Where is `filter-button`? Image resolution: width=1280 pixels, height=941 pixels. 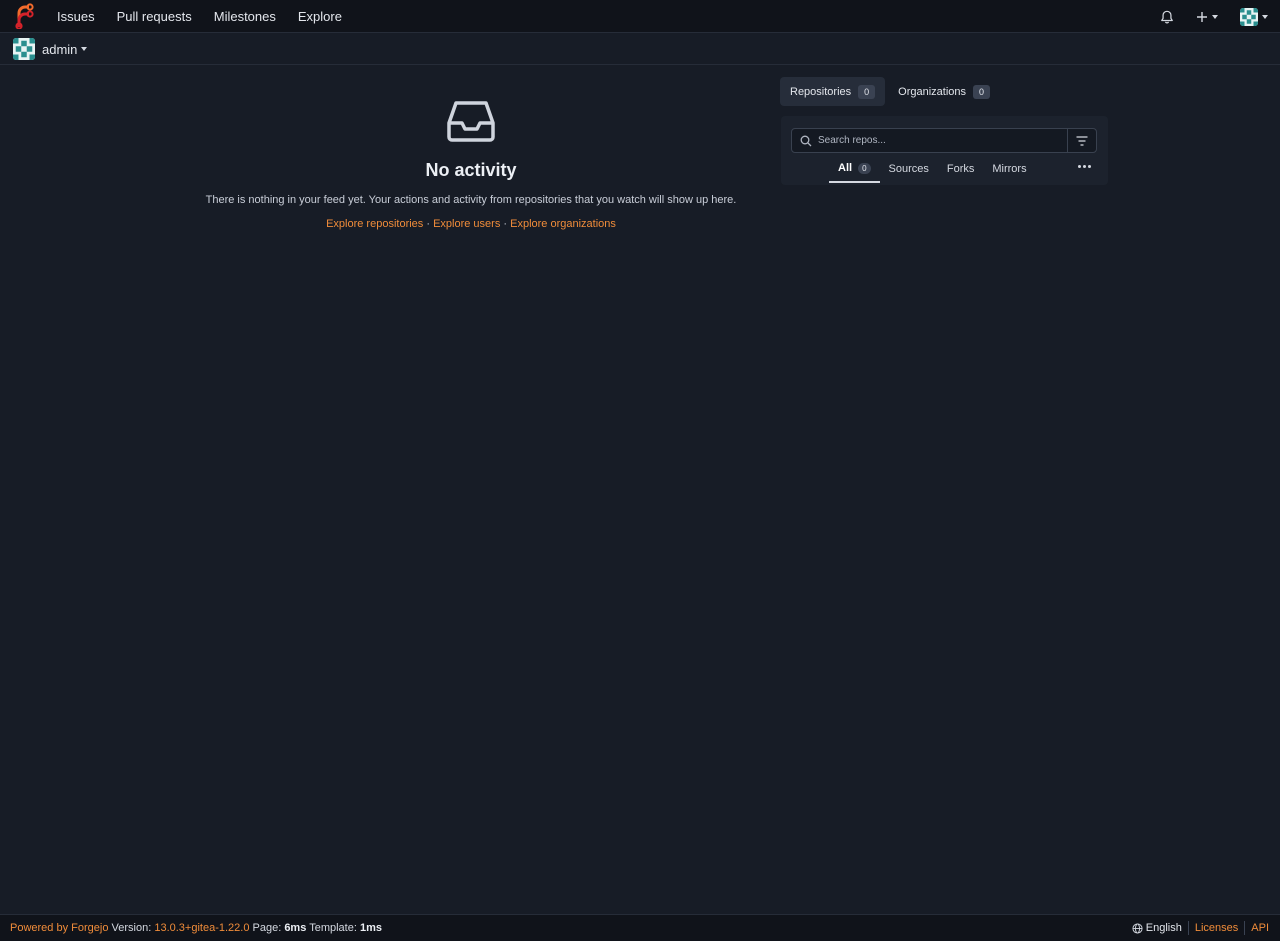
filter-button is located at coordinates (1081, 140).